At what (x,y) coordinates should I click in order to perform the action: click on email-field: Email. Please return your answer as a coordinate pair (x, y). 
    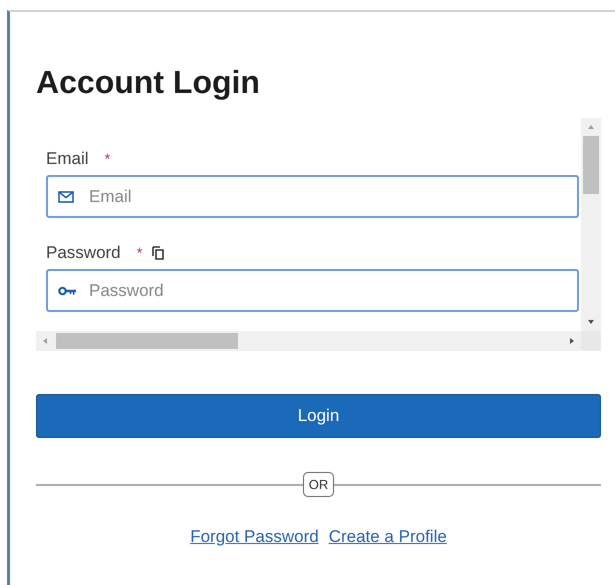
    Looking at the image, I should click on (312, 196).